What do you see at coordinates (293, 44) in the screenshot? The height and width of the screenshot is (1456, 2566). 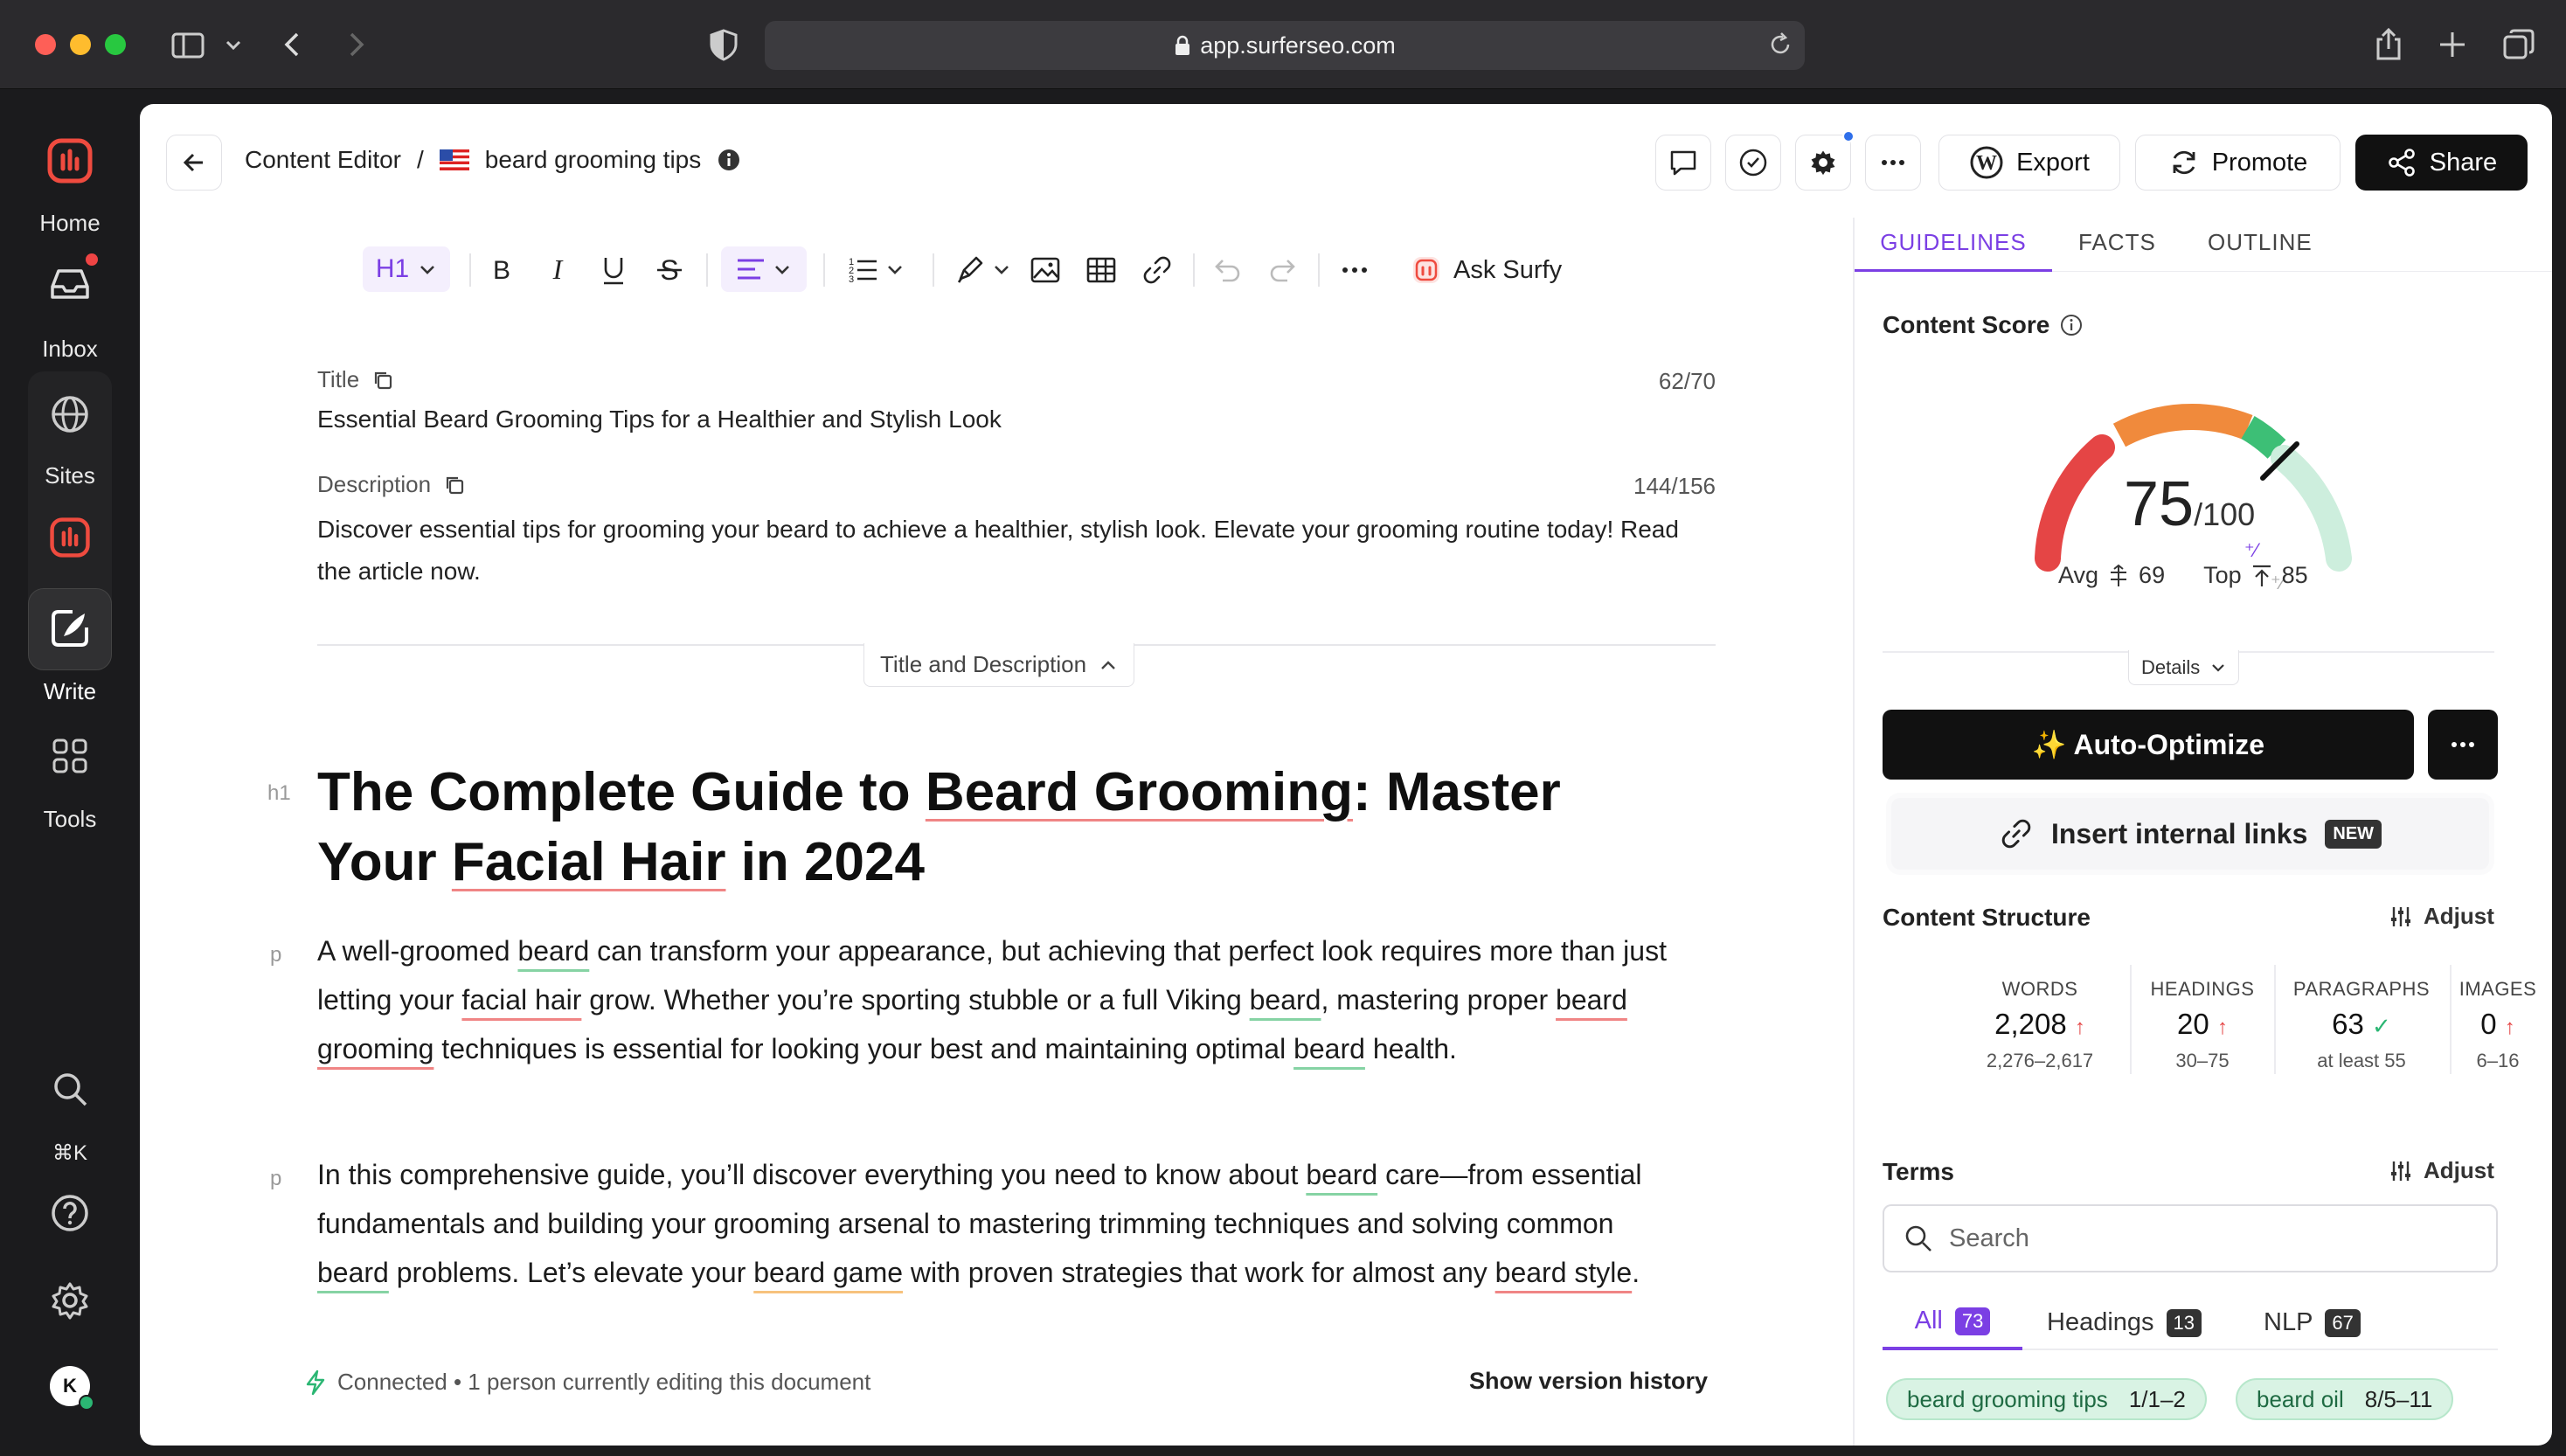 I see `back-arrow-icon` at bounding box center [293, 44].